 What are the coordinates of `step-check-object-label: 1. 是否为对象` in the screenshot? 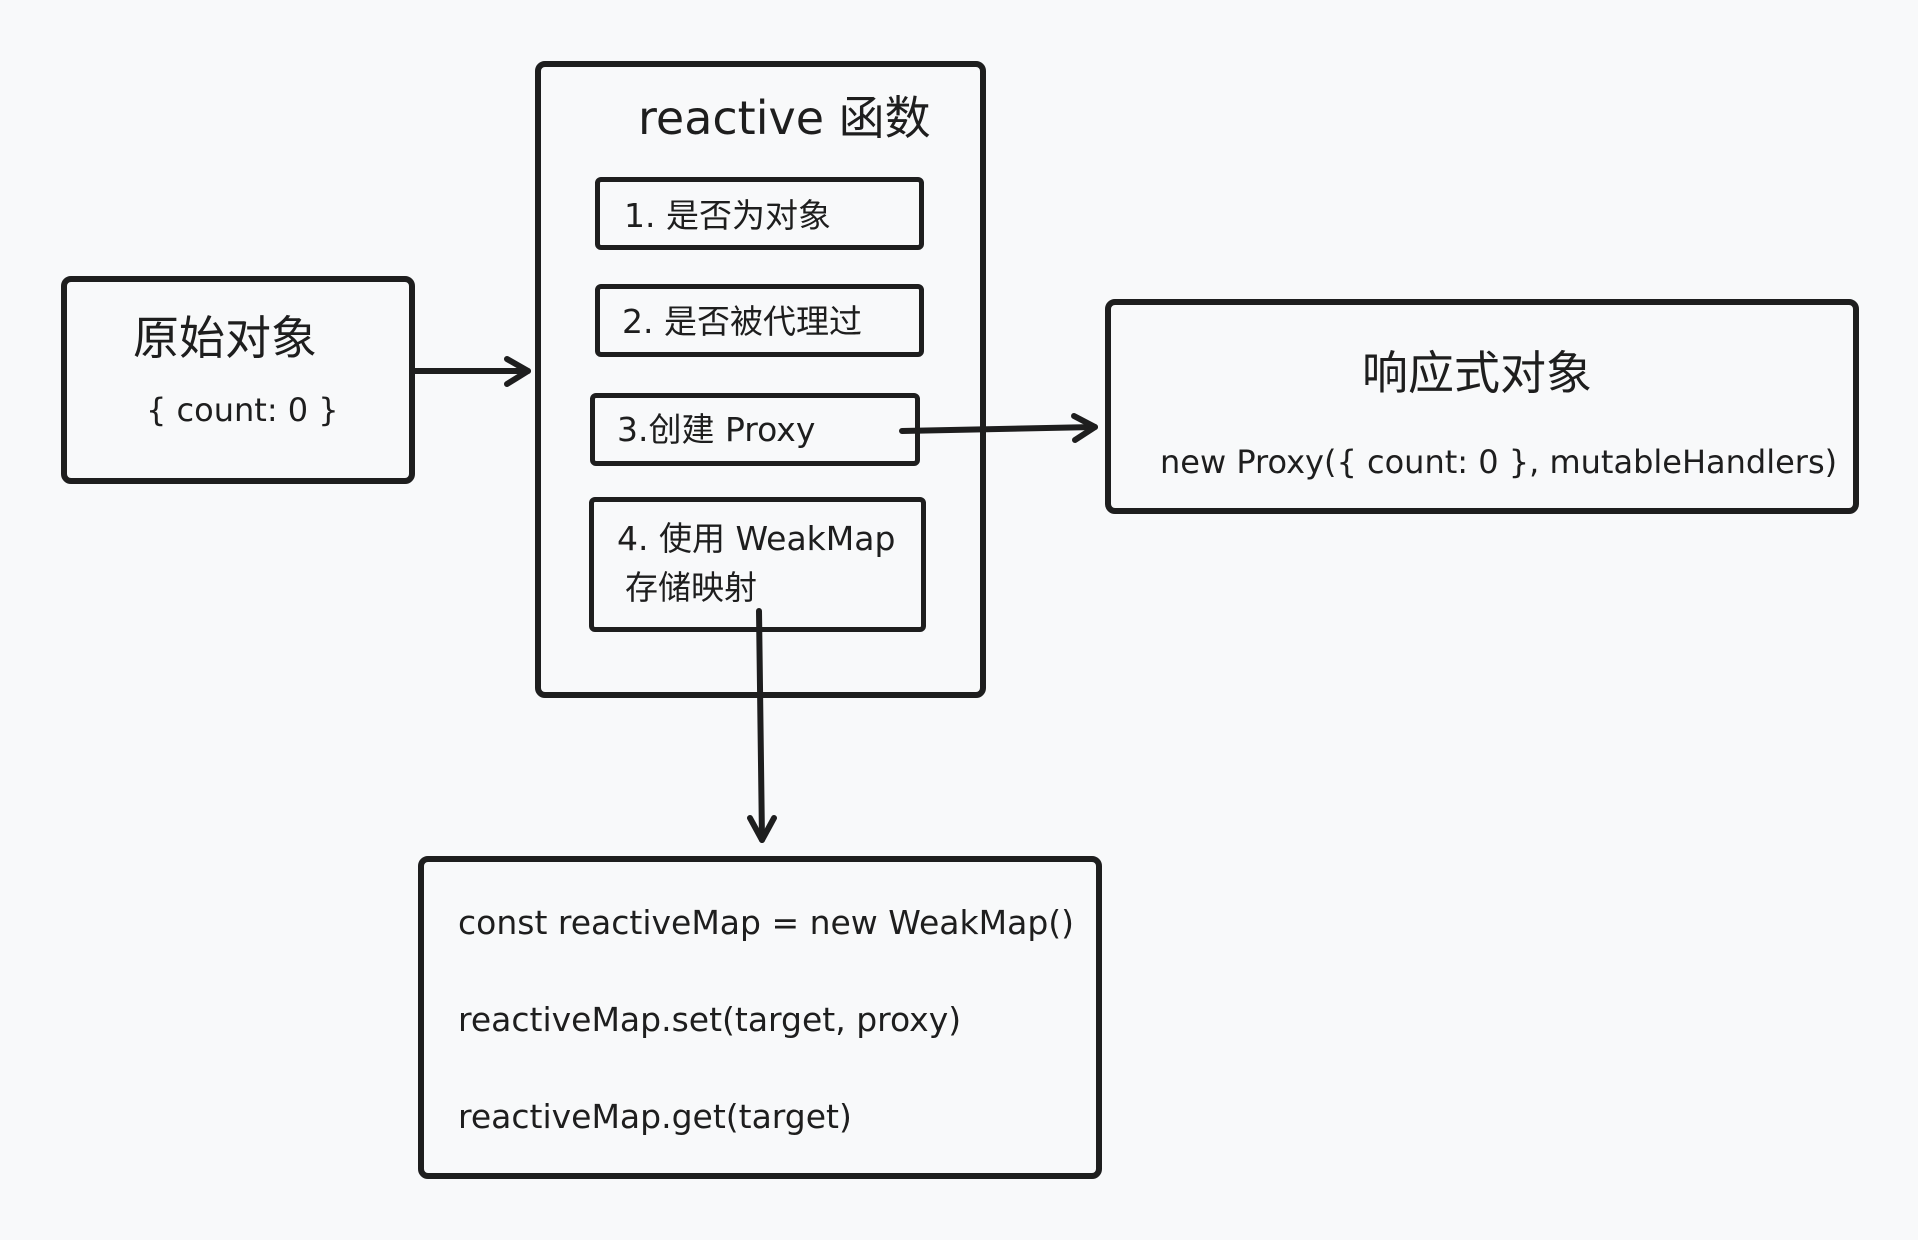 It's located at (727, 215).